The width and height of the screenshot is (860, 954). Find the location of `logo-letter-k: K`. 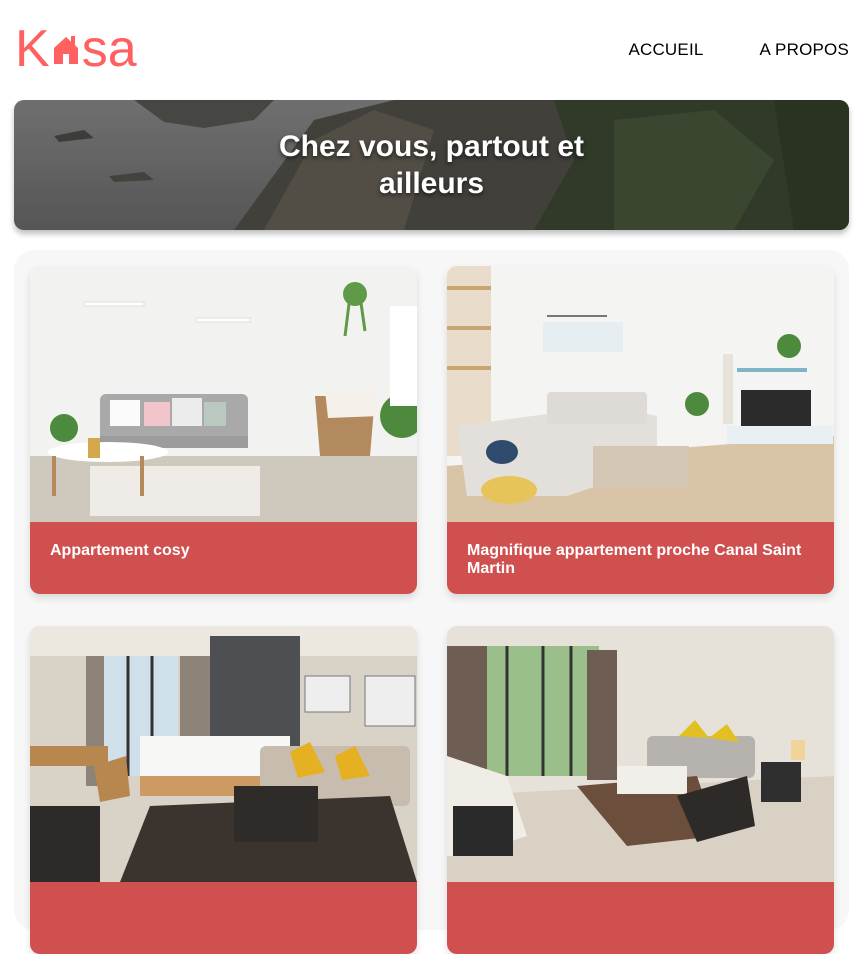

logo-letter-k: K is located at coordinates (32, 49).